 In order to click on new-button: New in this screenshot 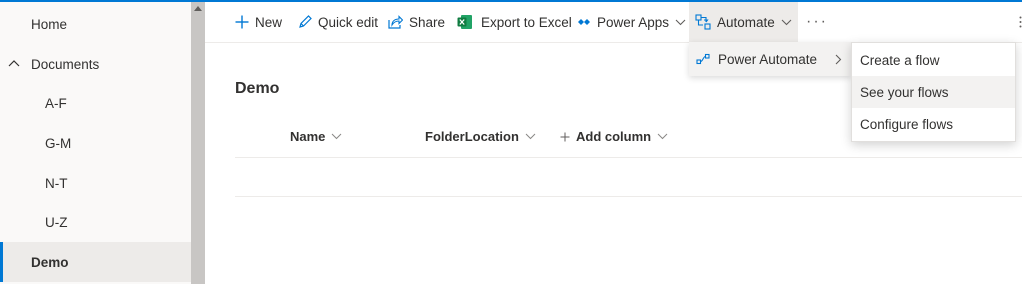, I will do `click(258, 22)`.